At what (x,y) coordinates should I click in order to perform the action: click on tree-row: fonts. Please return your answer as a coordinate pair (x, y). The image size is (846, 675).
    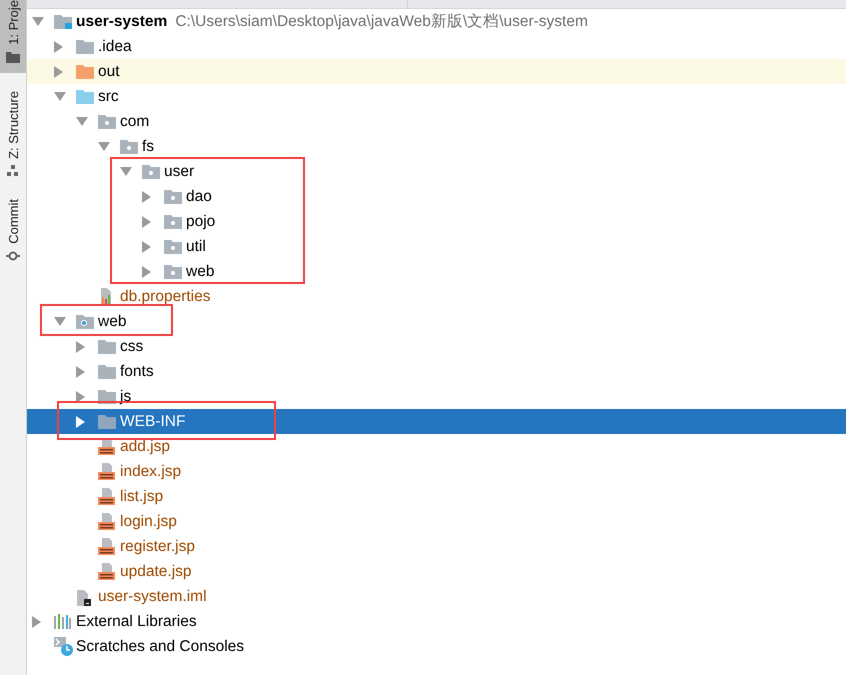
    Looking at the image, I should click on (436, 371).